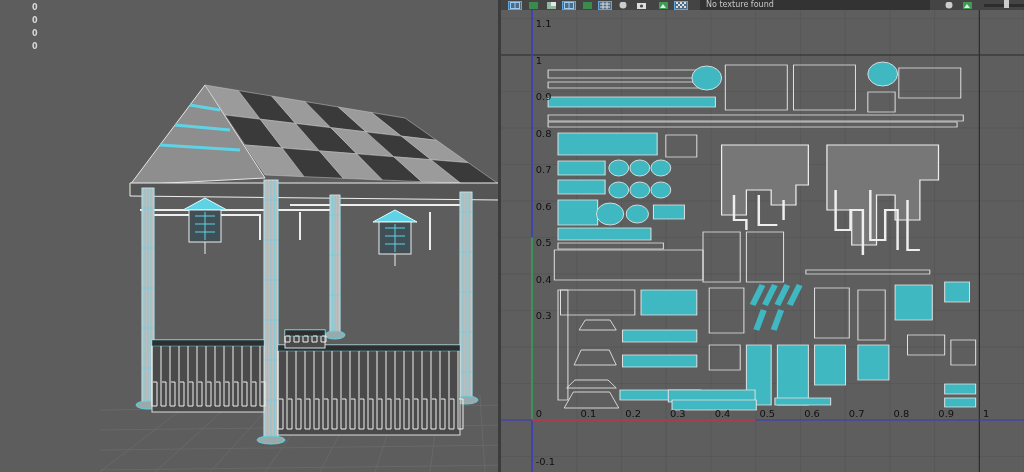 This screenshot has height=472, width=1024. I want to click on slider-thumb, so click(1006, 4).